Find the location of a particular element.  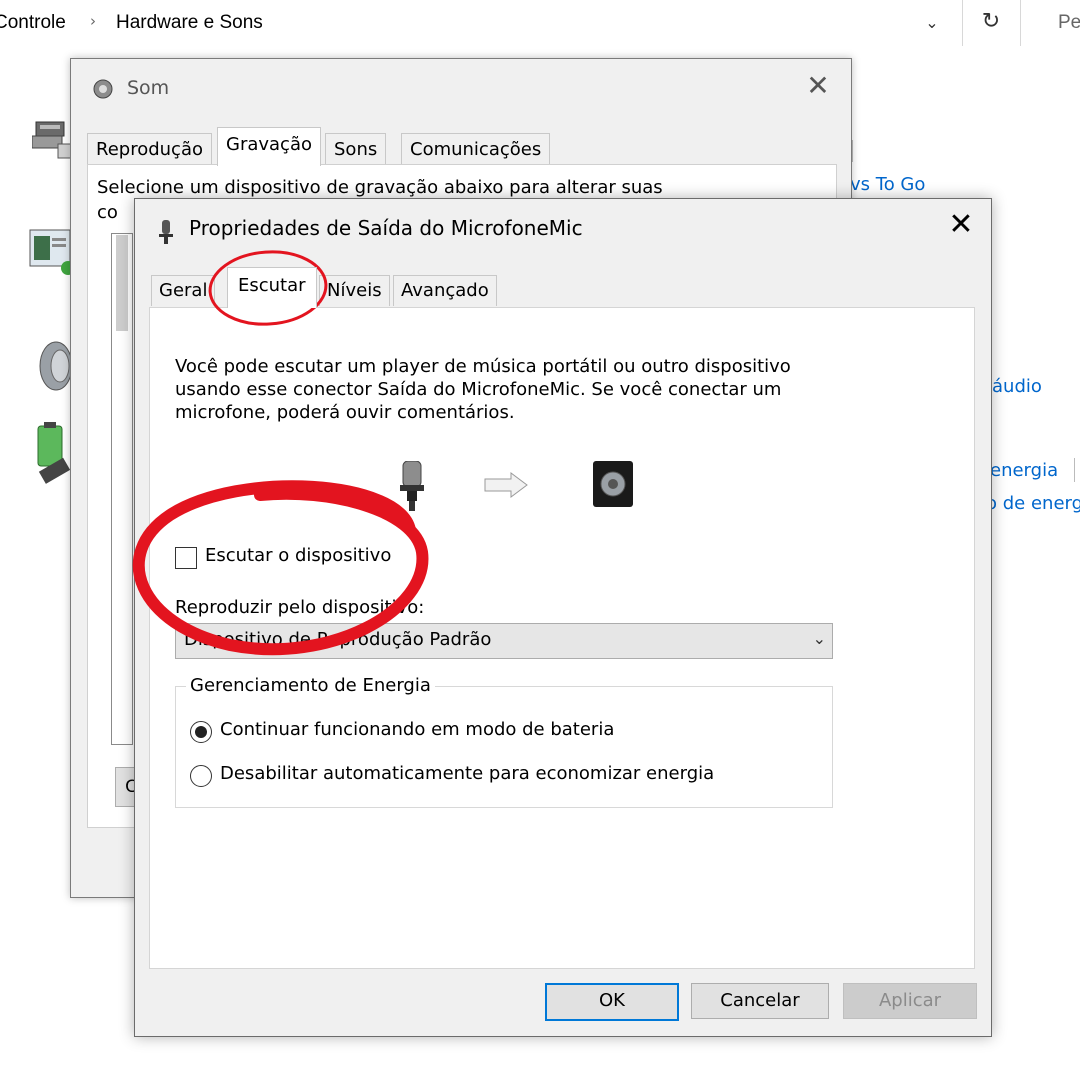

refresh-icon: ↻ is located at coordinates (991, 22).